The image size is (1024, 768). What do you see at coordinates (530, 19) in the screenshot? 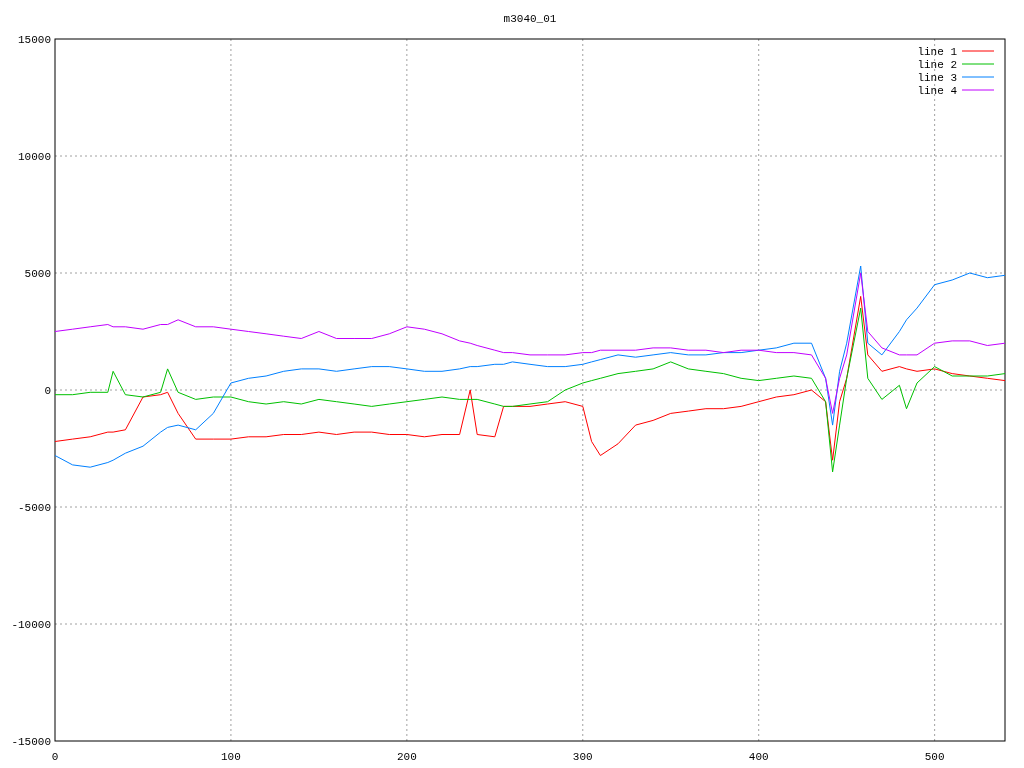
I see `chart-title: m3040_01` at bounding box center [530, 19].